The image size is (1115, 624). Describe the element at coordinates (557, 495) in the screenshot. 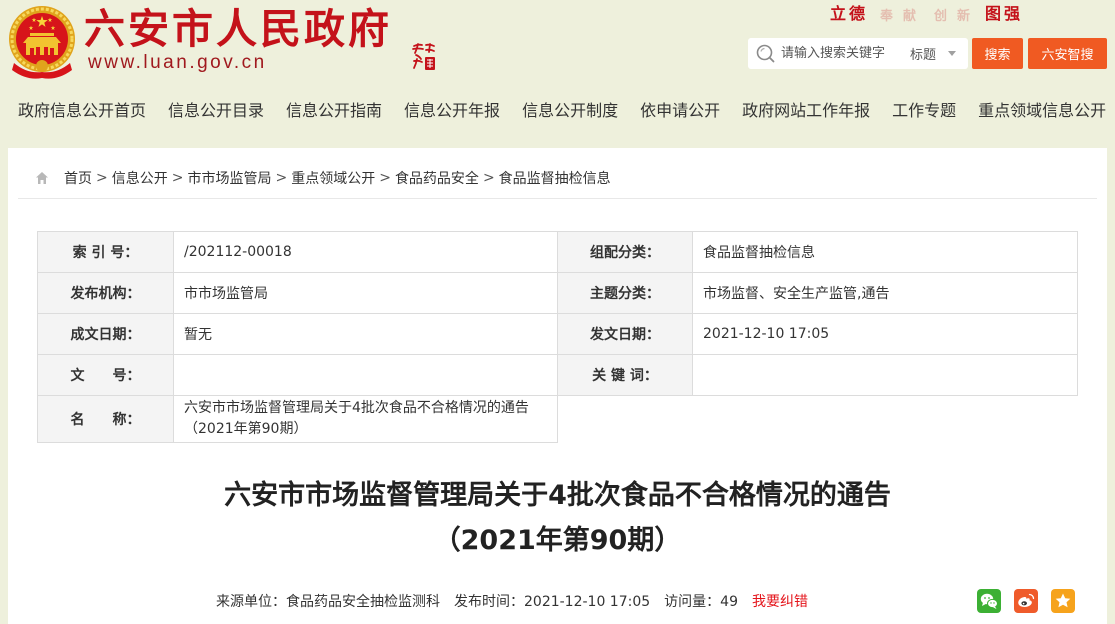

I see `article-title-line: 六安市市场监督管理局关于4批次食品不合格情况的通告` at that location.